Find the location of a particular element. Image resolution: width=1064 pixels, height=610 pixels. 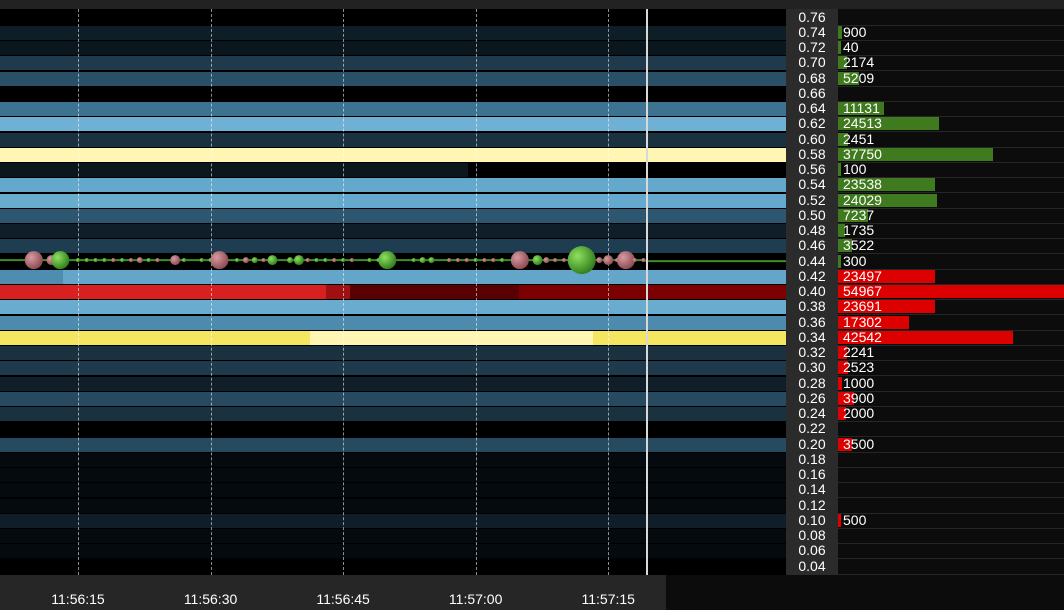

price-label: 0.24 is located at coordinates (812, 413).